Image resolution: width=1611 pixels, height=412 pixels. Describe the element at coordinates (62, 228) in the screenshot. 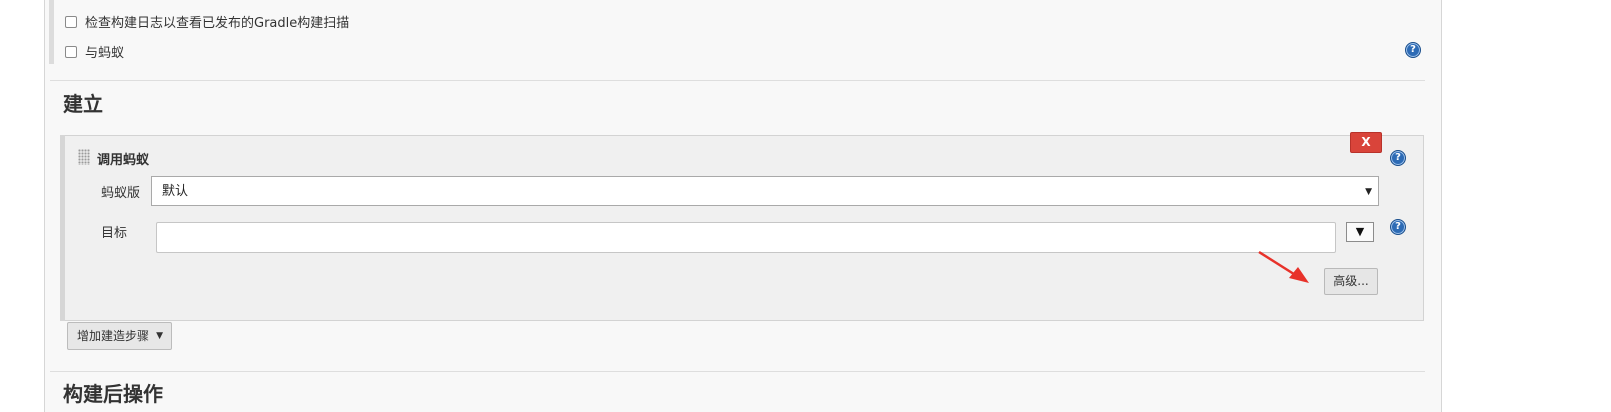

I see `step-left-bar` at that location.